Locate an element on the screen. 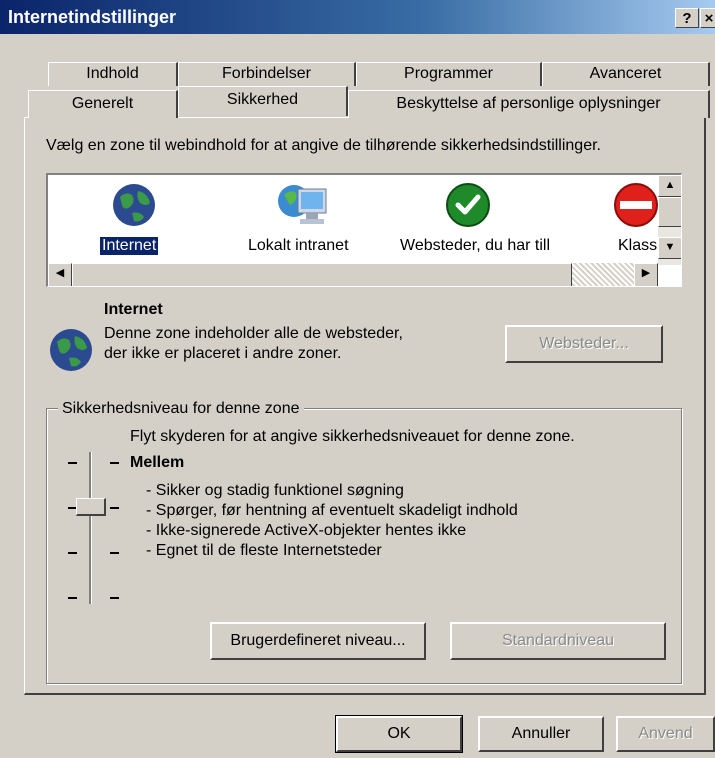 Image resolution: width=715 pixels, height=758 pixels. slider-thumb is located at coordinates (91, 507).